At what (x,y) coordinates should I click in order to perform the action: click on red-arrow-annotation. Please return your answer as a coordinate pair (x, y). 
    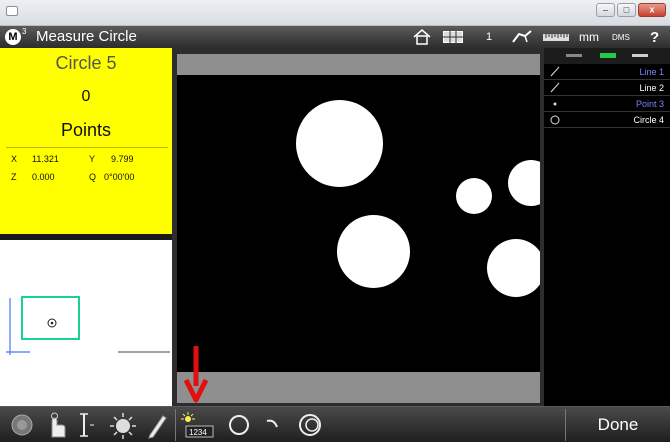
    Looking at the image, I should click on (196, 374).